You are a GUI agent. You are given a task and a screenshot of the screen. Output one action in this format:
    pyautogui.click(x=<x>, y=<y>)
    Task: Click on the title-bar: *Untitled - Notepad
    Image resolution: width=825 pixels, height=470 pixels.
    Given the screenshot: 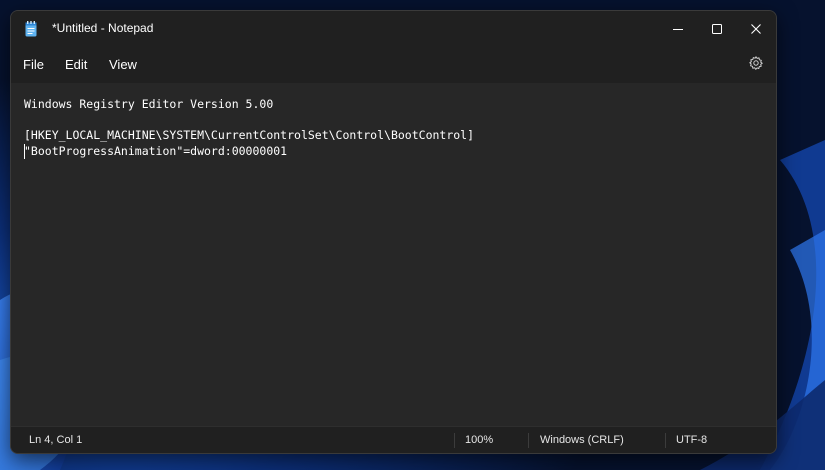 What is the action you would take?
    pyautogui.click(x=393, y=29)
    